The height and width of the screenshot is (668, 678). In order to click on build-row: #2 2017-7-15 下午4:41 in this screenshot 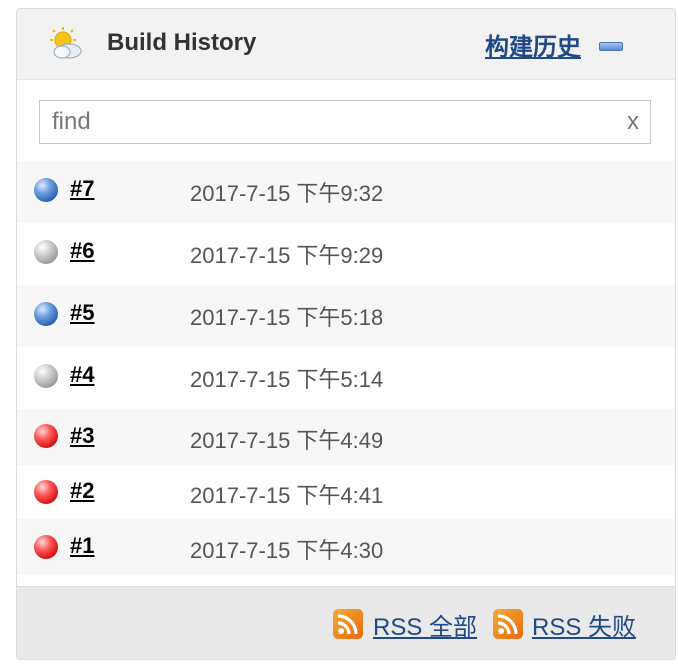, I will do `click(346, 492)`.